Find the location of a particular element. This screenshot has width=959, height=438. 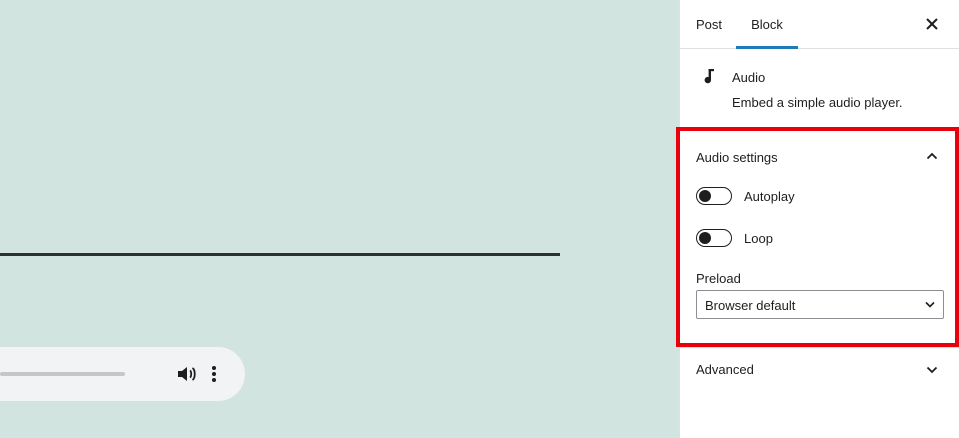

more-options-icon is located at coordinates (214, 374).